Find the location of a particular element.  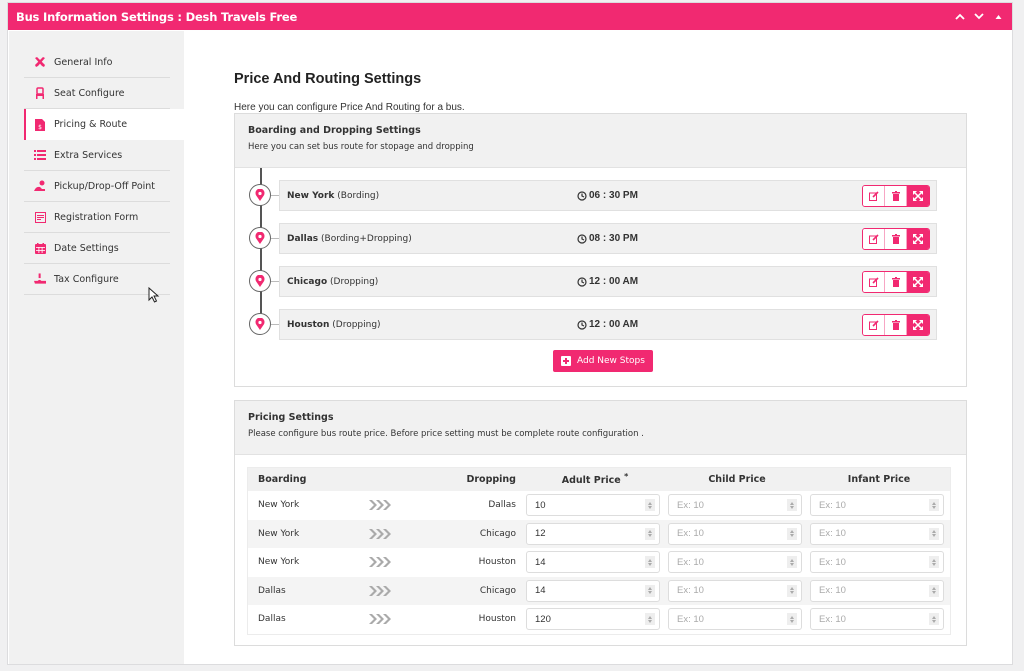

map-pin-icon is located at coordinates (260, 238).